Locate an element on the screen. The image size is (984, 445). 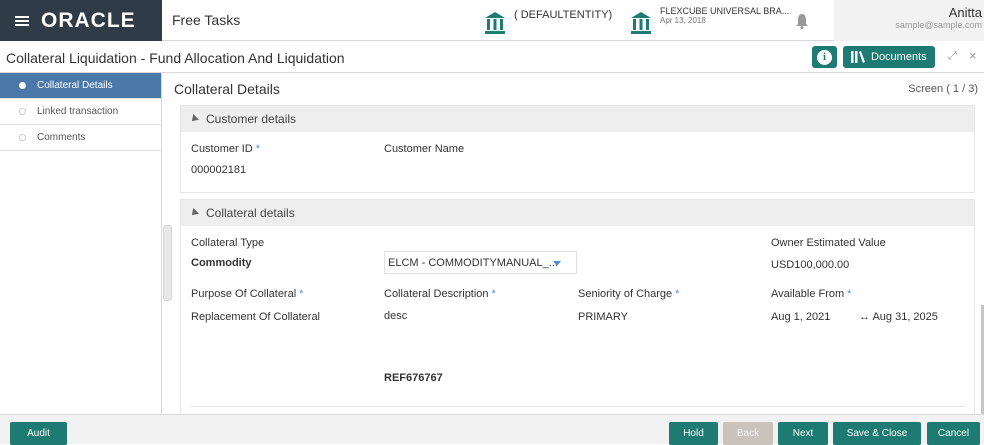
close-icon: × is located at coordinates (973, 55).